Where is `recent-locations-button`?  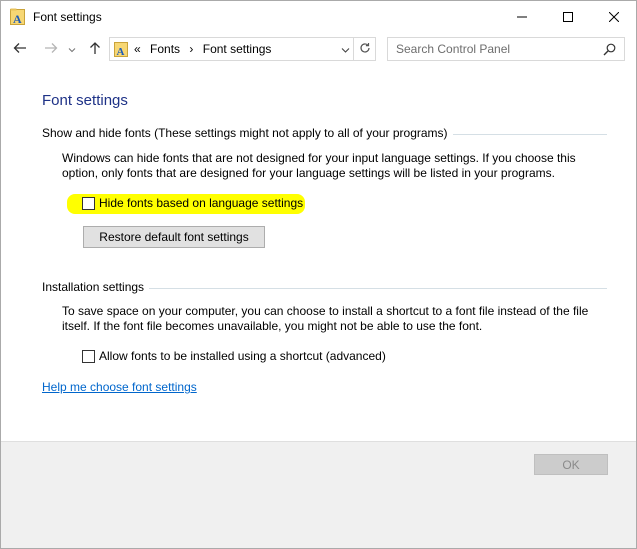 recent-locations-button is located at coordinates (72, 49).